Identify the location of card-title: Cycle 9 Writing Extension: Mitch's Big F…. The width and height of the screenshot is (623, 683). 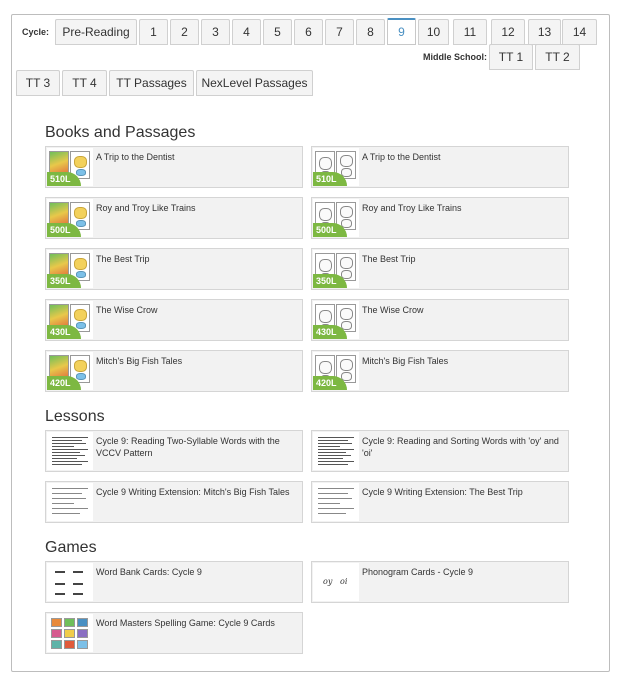
(193, 492).